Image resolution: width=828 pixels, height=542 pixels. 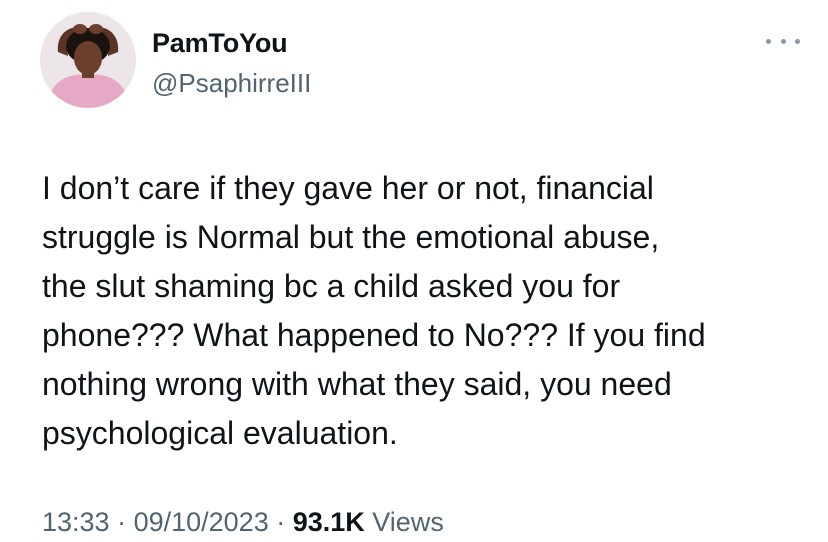 I want to click on avatar-image, so click(x=88, y=60).